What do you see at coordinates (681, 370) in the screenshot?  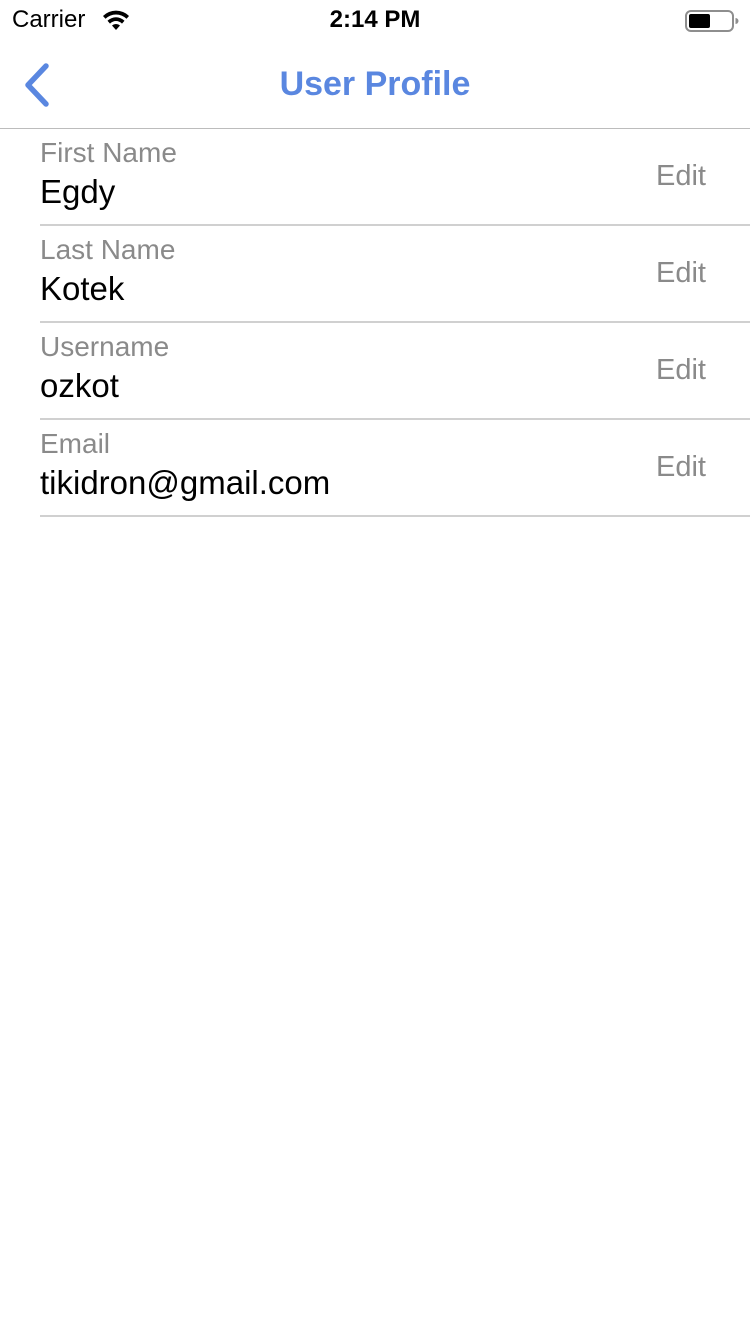 I see `edit-username-button: Edit` at bounding box center [681, 370].